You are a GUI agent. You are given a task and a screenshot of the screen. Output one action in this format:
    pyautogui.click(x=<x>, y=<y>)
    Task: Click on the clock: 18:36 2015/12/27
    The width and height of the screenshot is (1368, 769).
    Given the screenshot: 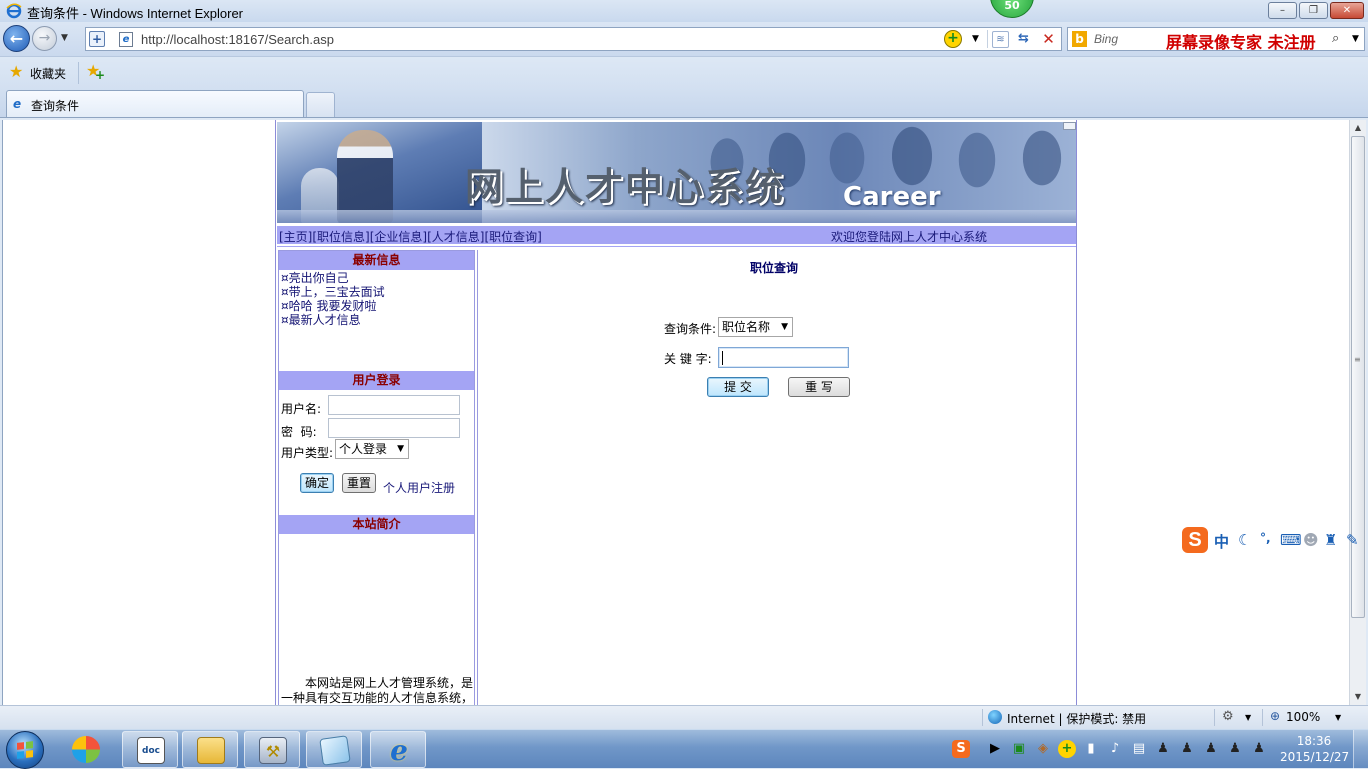 What is the action you would take?
    pyautogui.click(x=1314, y=749)
    